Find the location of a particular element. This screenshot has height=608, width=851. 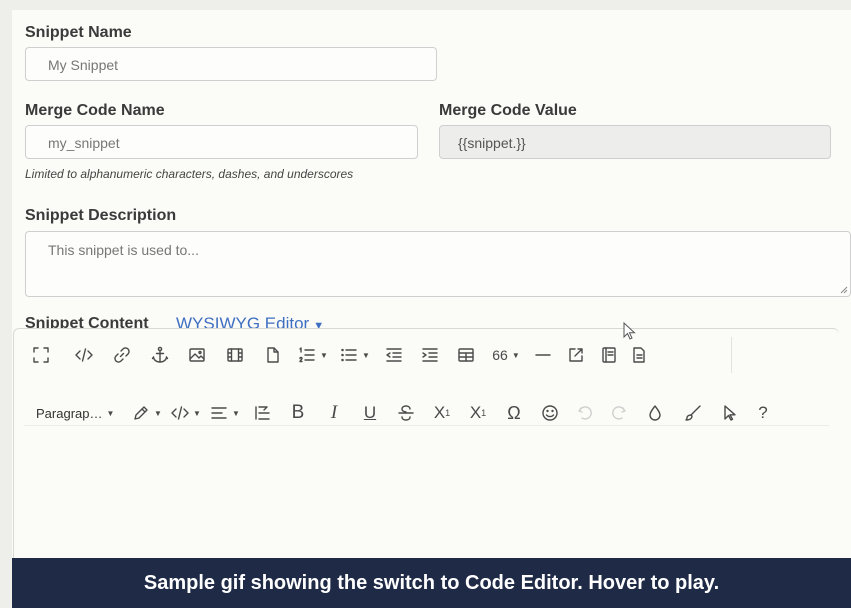

help-button: ? is located at coordinates (763, 413).